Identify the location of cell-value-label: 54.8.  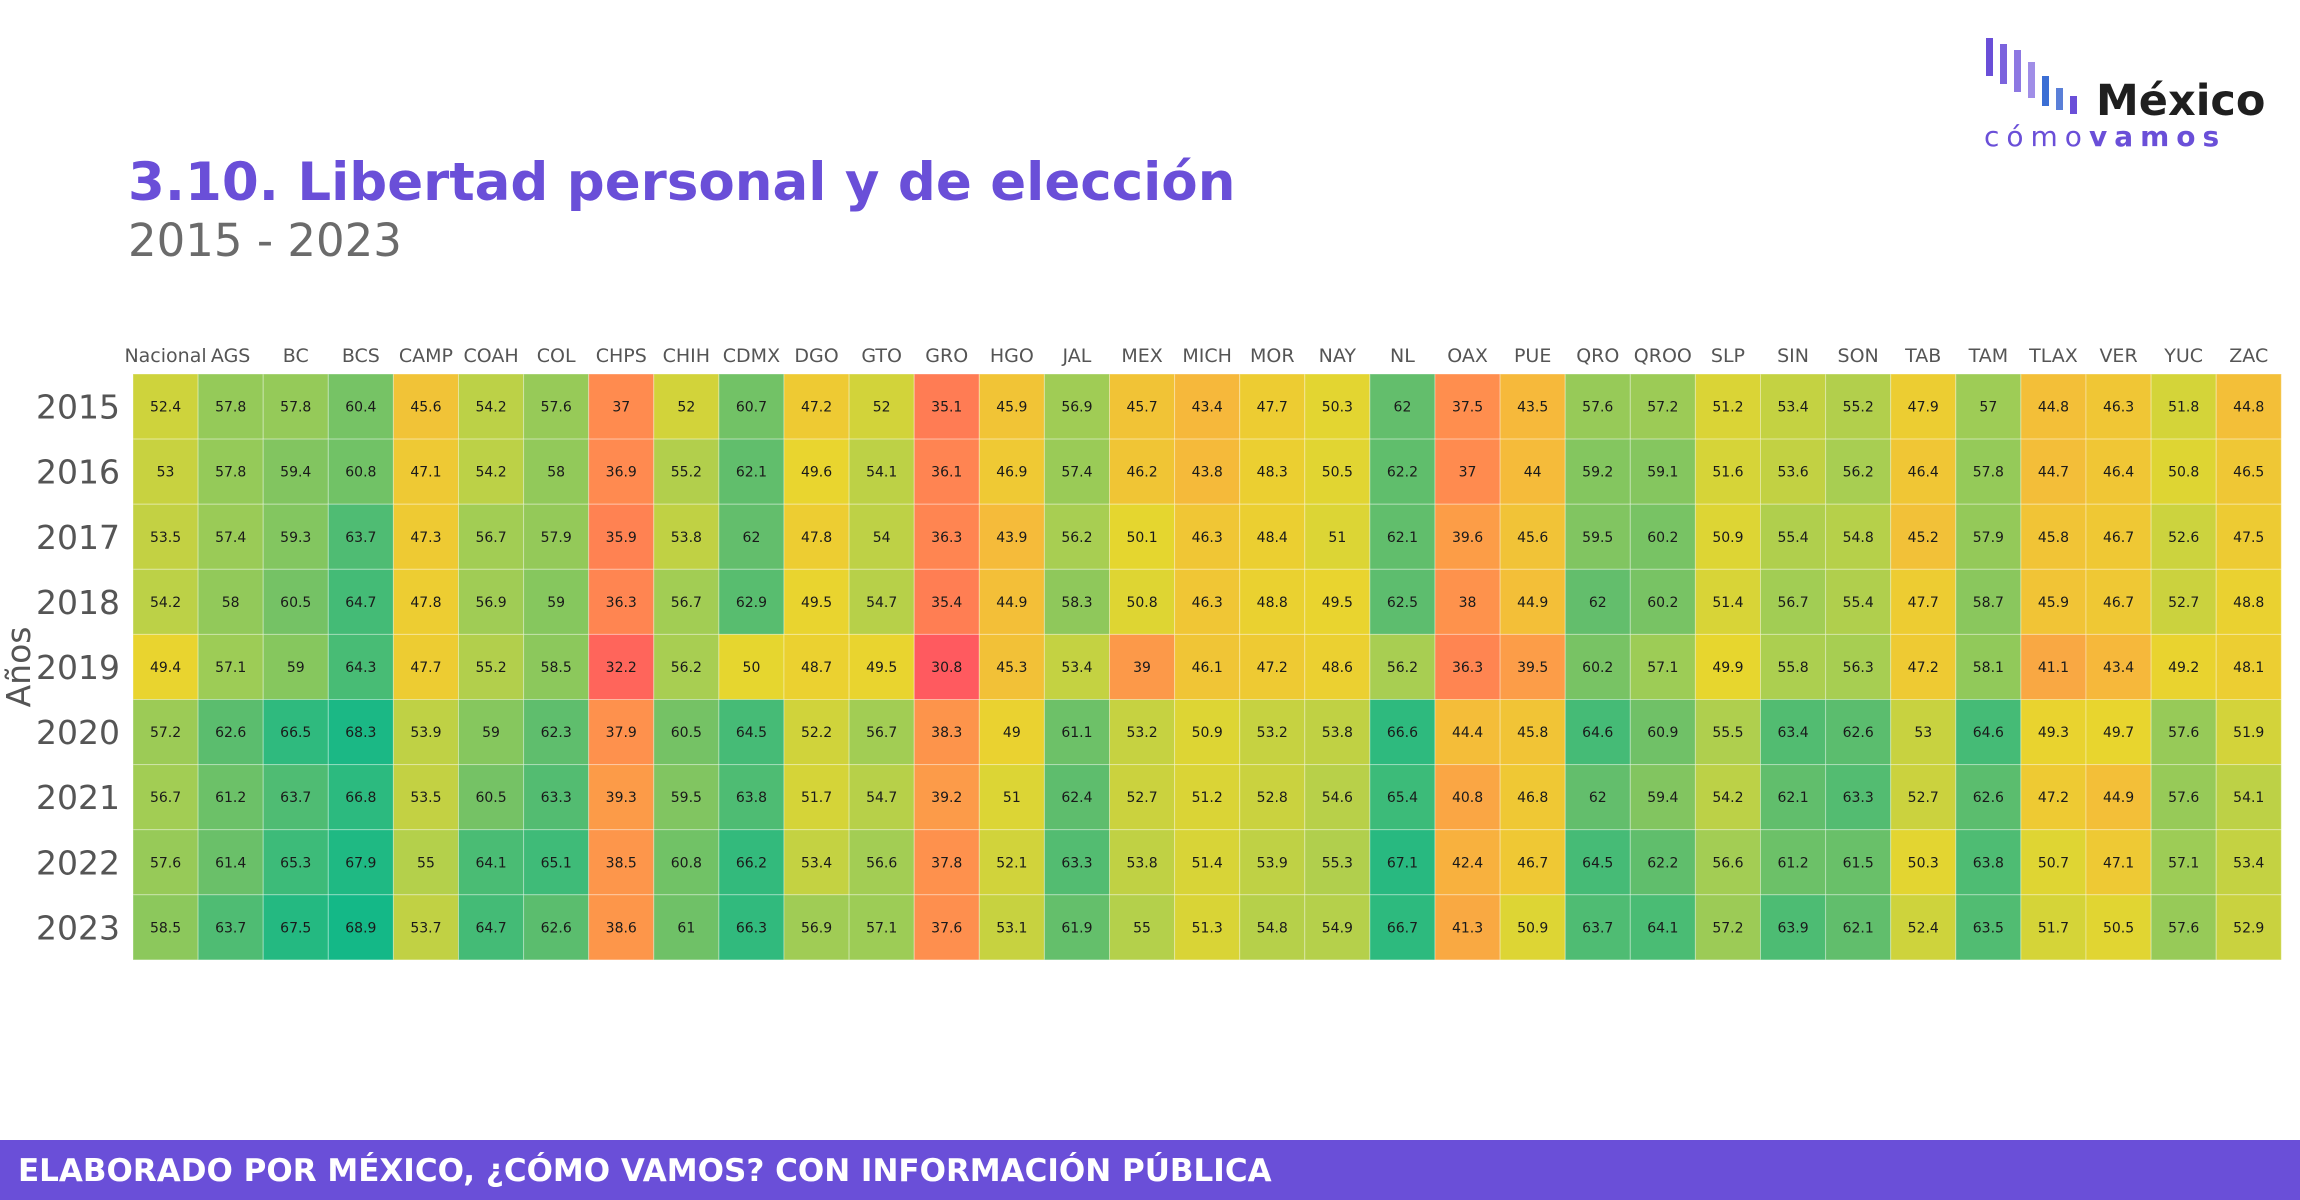
(1272, 928).